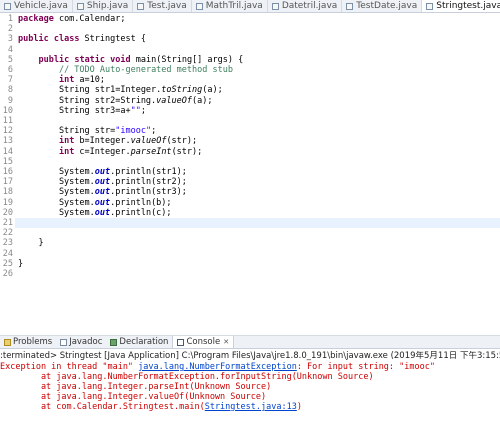  Describe the element at coordinates (7, 110) in the screenshot. I see `line-number: 10` at that location.